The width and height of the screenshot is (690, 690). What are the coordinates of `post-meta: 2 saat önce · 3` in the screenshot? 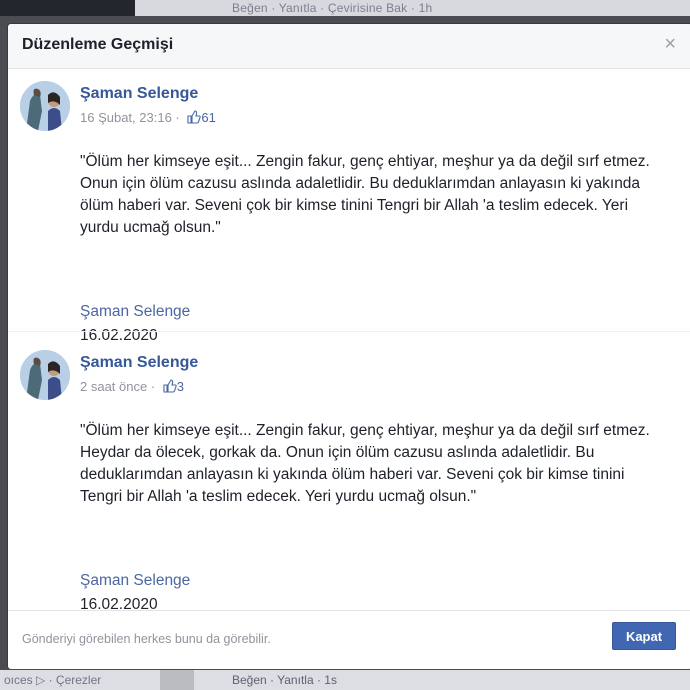 It's located at (132, 387).